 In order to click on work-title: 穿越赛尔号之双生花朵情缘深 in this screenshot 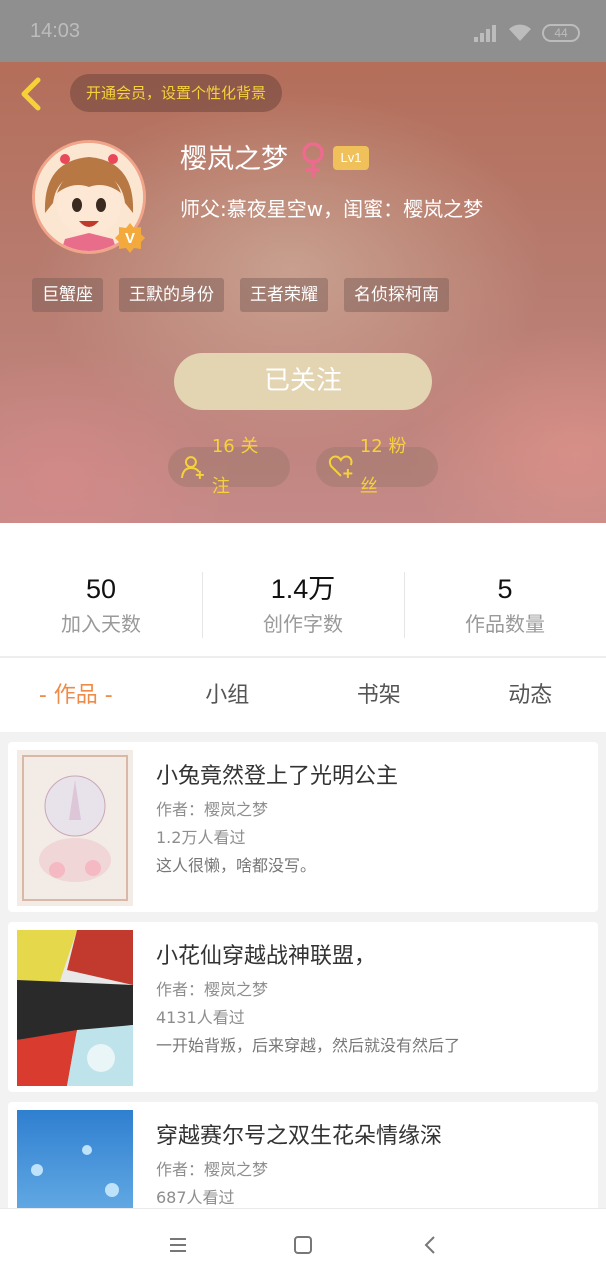, I will do `click(299, 1136)`.